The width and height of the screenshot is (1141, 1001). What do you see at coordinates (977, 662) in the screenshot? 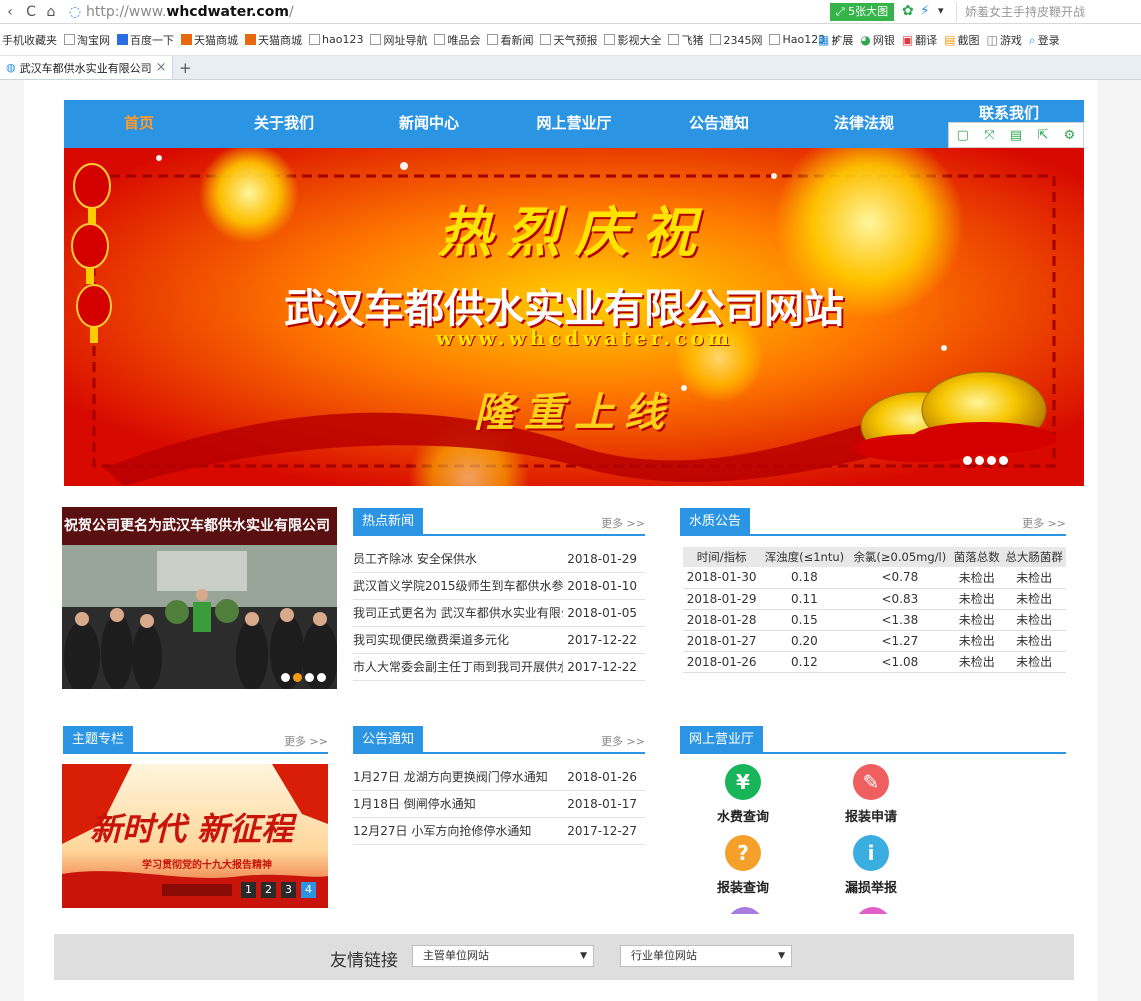
I see `table-cell: 未检出` at bounding box center [977, 662].